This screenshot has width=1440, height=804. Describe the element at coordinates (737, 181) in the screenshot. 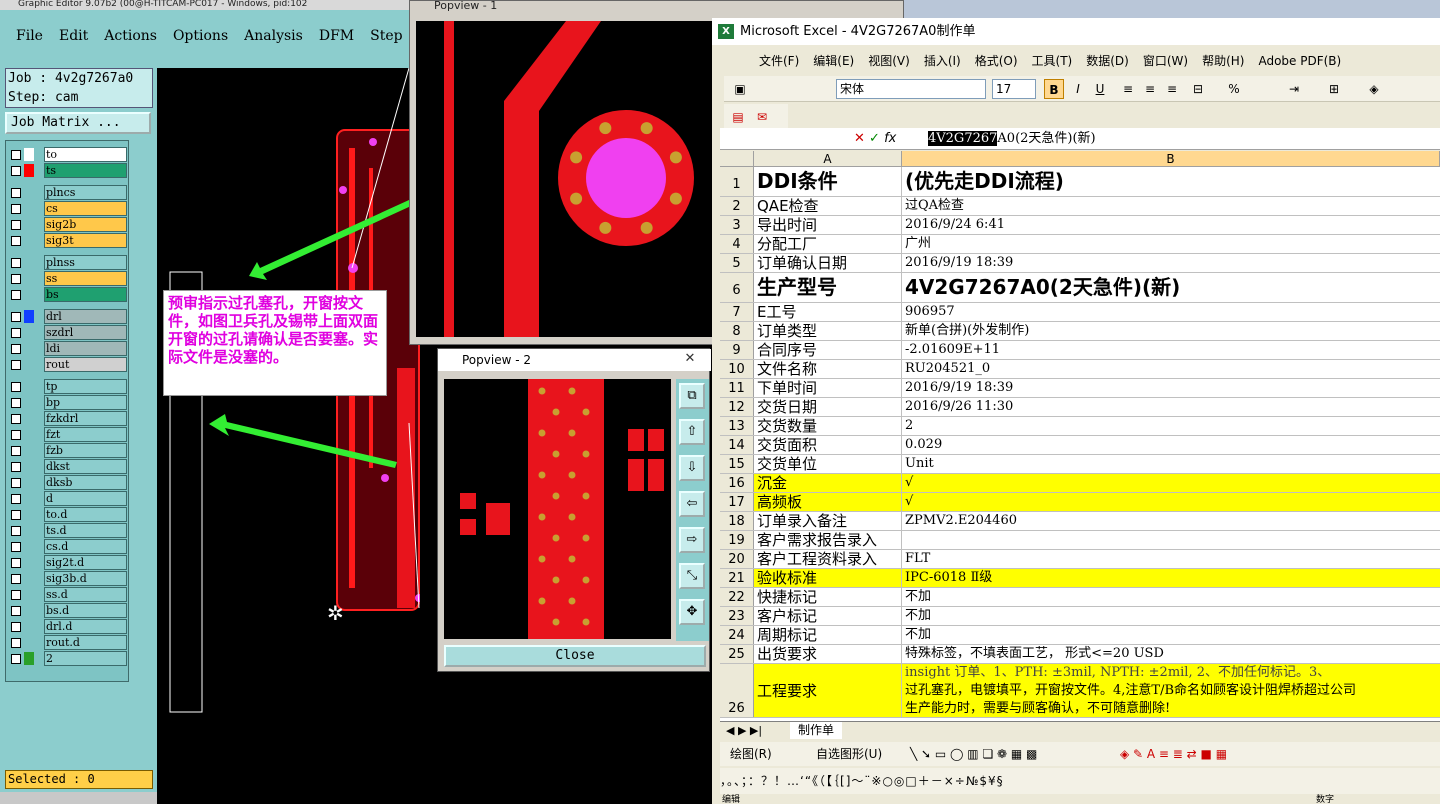

I see `row-header: 1` at that location.